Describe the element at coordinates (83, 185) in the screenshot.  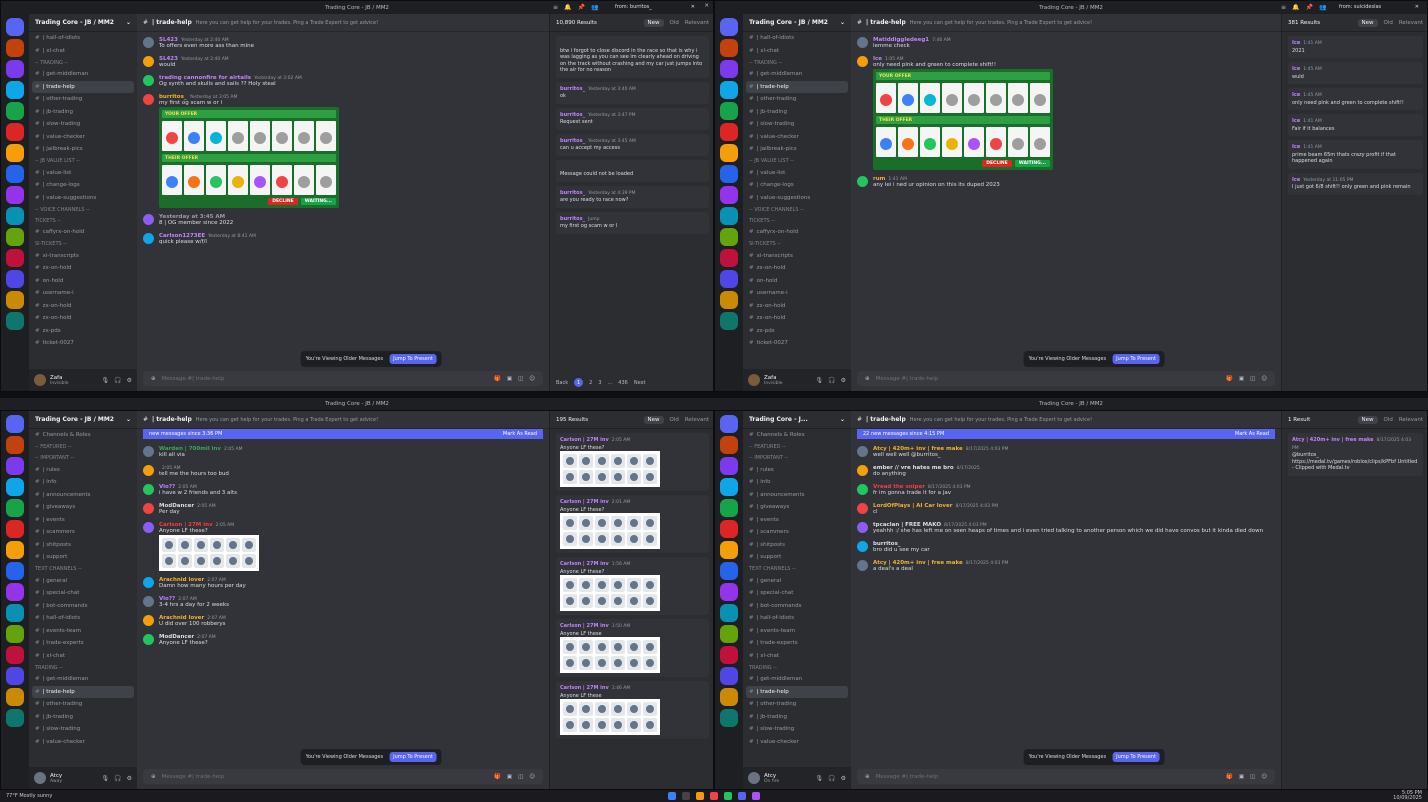
I see `channel-item: # | change-logs` at that location.